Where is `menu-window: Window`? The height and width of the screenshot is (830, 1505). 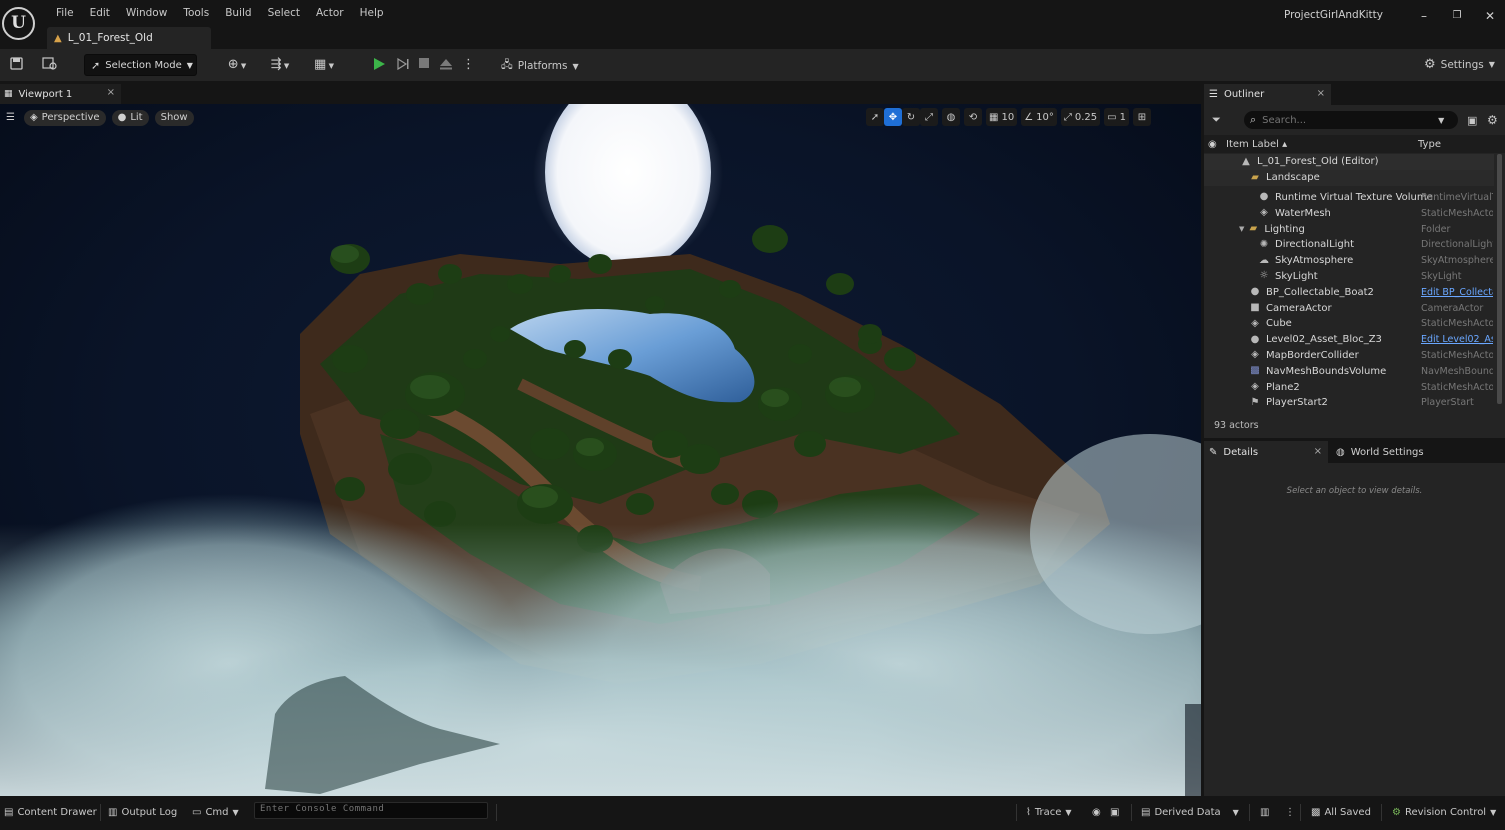
menu-window: Window is located at coordinates (146, 13).